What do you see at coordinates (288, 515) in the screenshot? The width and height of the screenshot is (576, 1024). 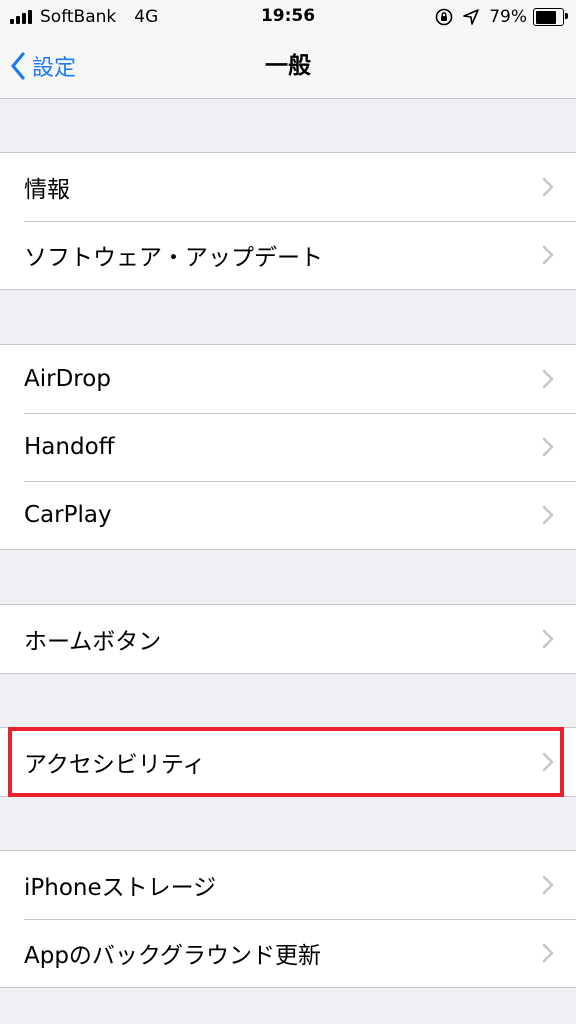 I see `row-carplay: CarPlay` at bounding box center [288, 515].